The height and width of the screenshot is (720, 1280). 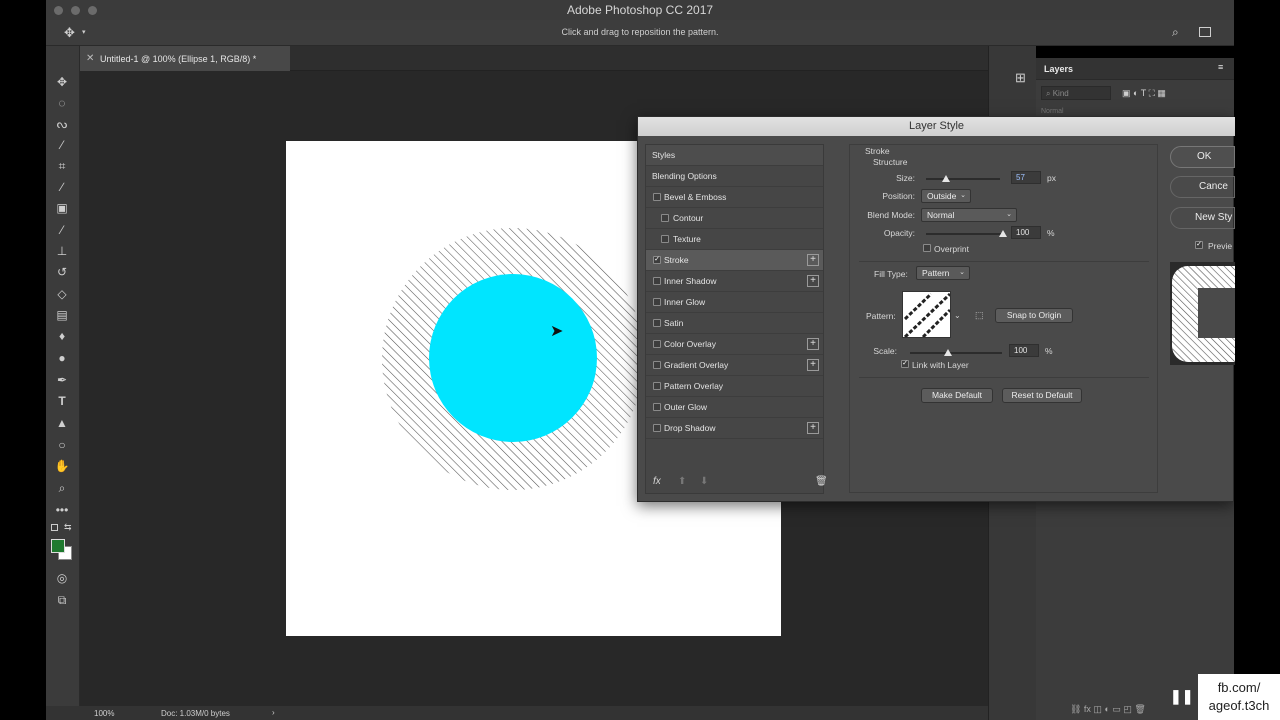 I want to click on ellipse-tool-icon: ○, so click(x=62, y=445).